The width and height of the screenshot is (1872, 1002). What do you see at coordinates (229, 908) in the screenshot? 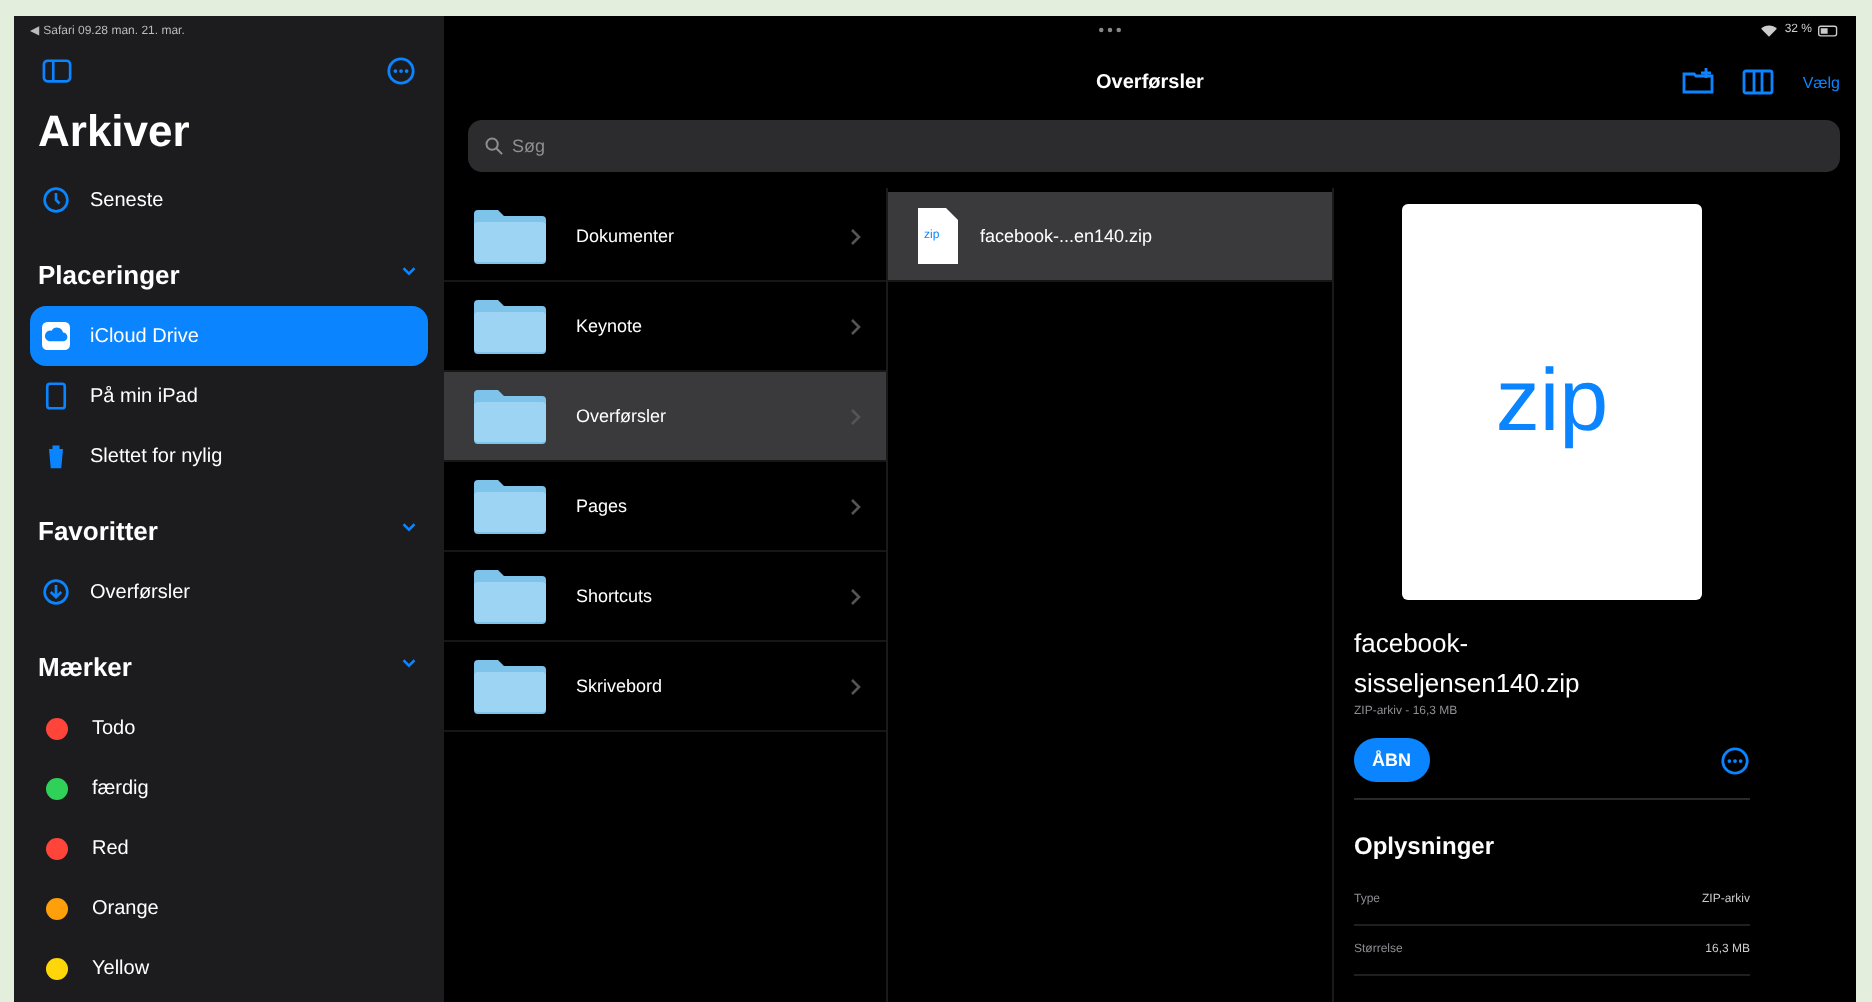
I see `sidebar-item: Orange` at bounding box center [229, 908].